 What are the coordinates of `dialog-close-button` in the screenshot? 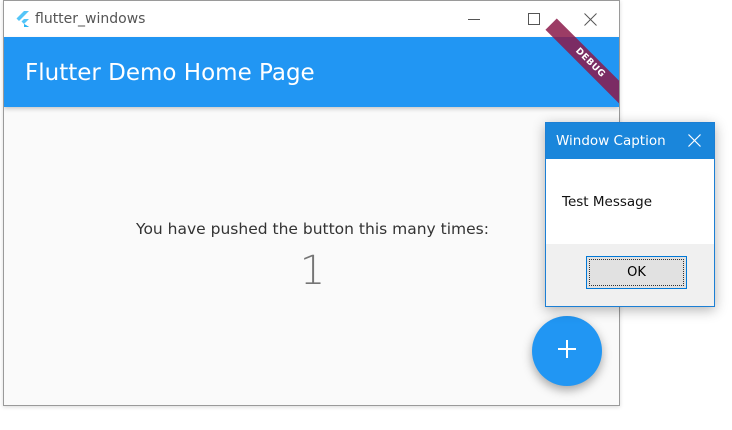 It's located at (694, 141).